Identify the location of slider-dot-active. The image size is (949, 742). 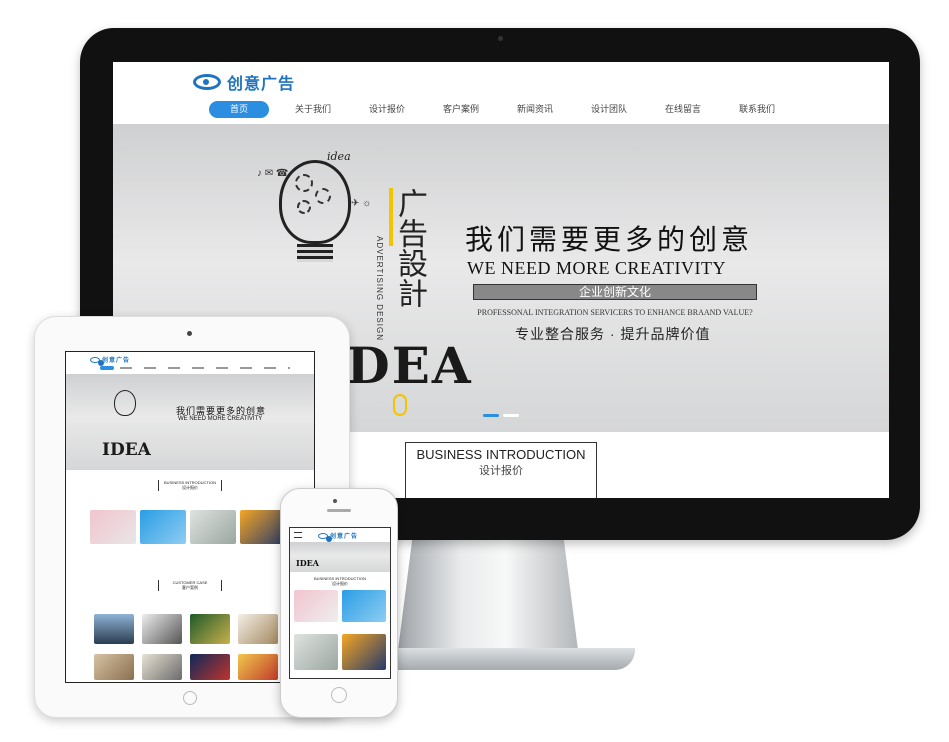
(491, 415).